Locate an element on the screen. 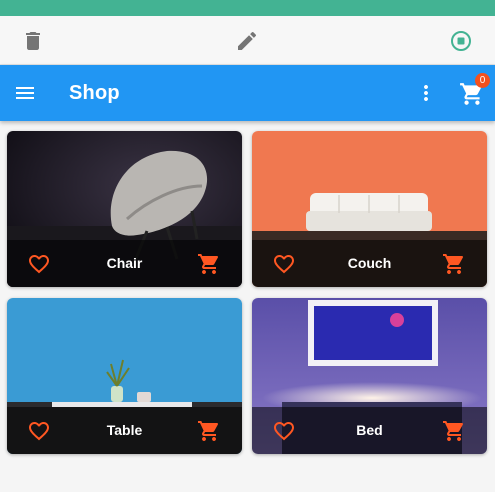 The width and height of the screenshot is (495, 492). more-vert-icon is located at coordinates (426, 93).